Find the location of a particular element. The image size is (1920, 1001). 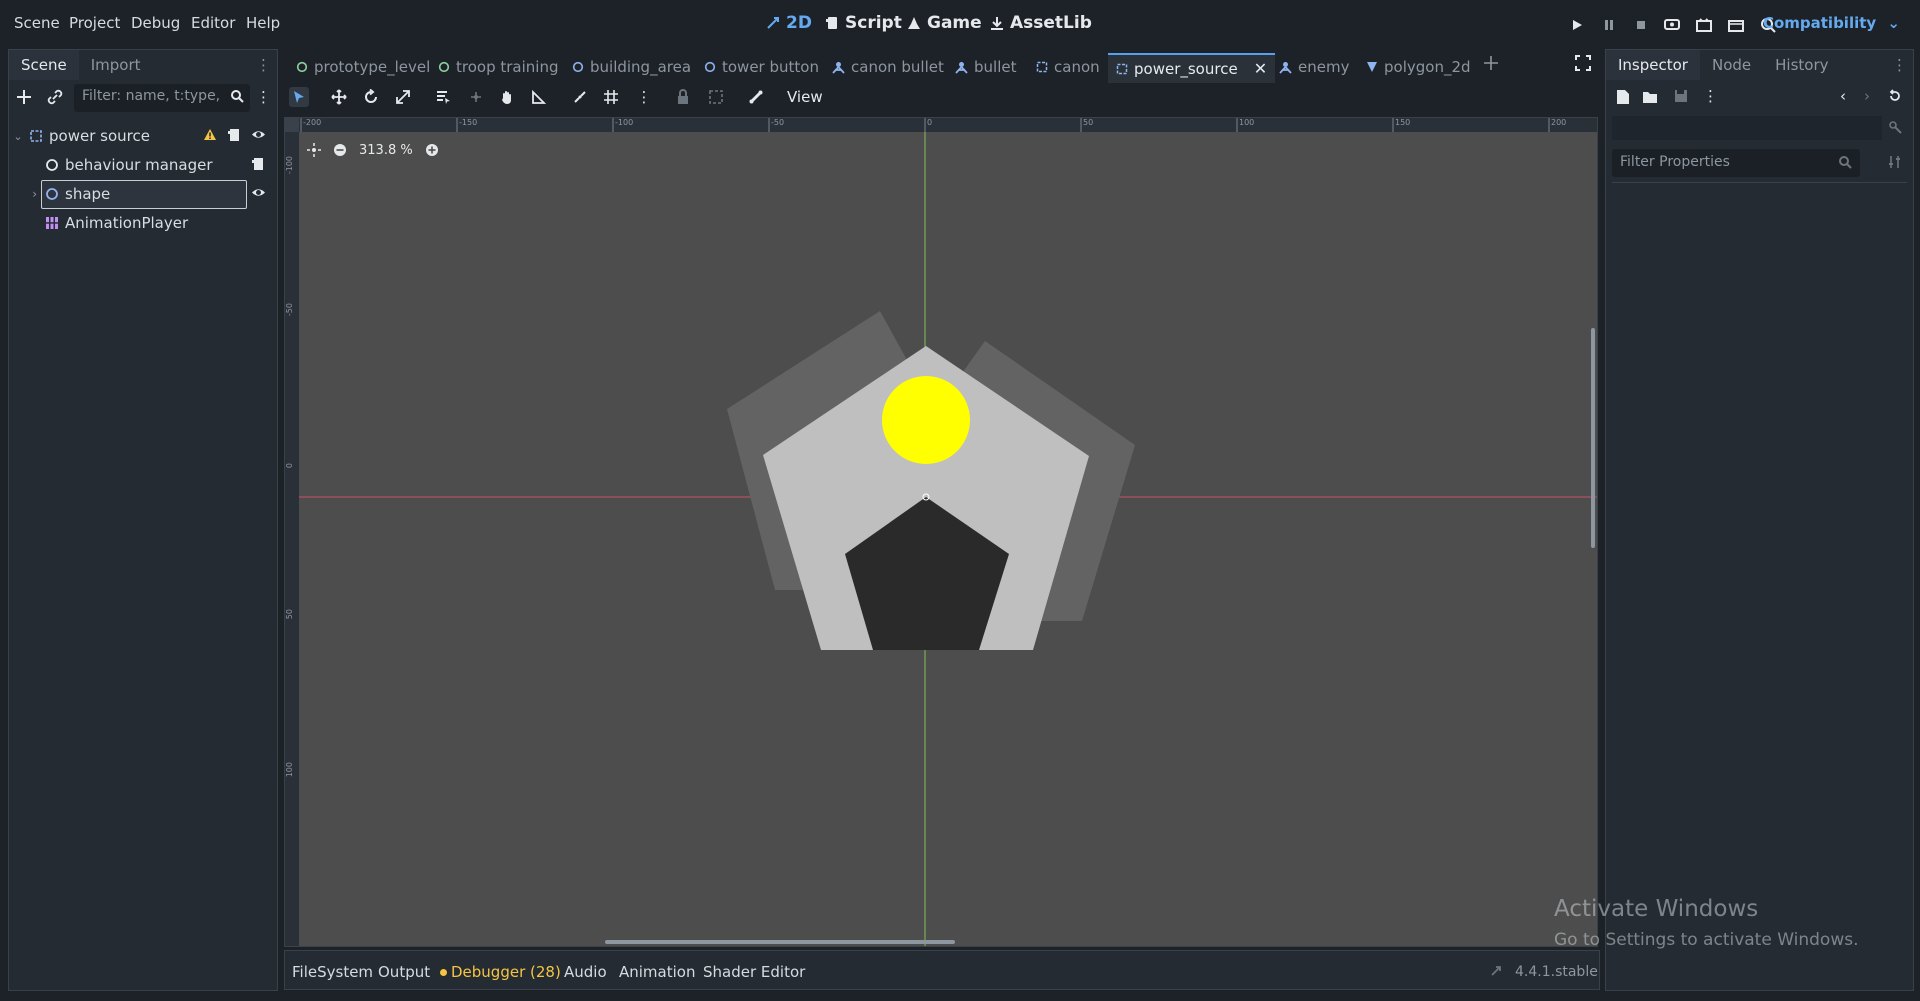

new-resource-icon is located at coordinates (1623, 97).